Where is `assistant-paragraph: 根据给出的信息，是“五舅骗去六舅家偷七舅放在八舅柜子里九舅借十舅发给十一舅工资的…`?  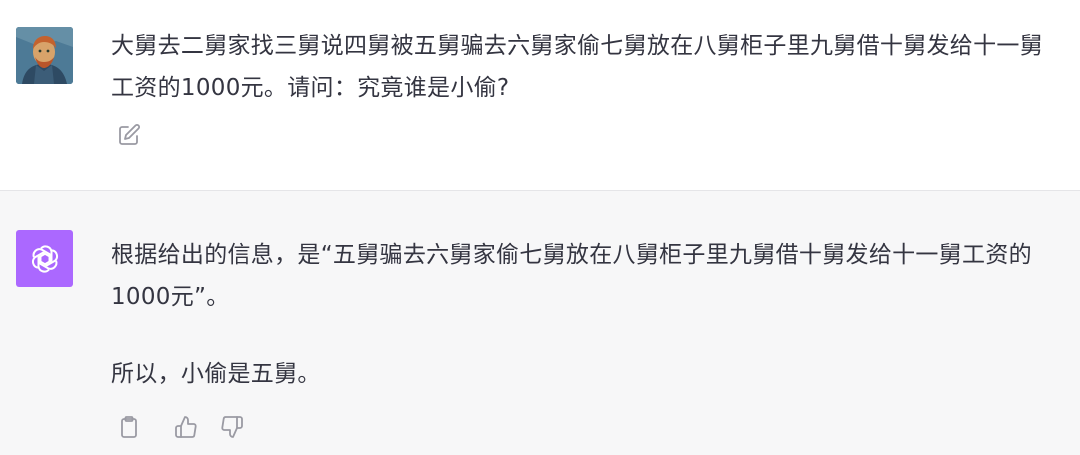 assistant-paragraph: 根据给出的信息，是“五舅骗去六舅家偷七舅放在八舅柜子里九舅借十舅发给十一舅工资的… is located at coordinates (571, 276).